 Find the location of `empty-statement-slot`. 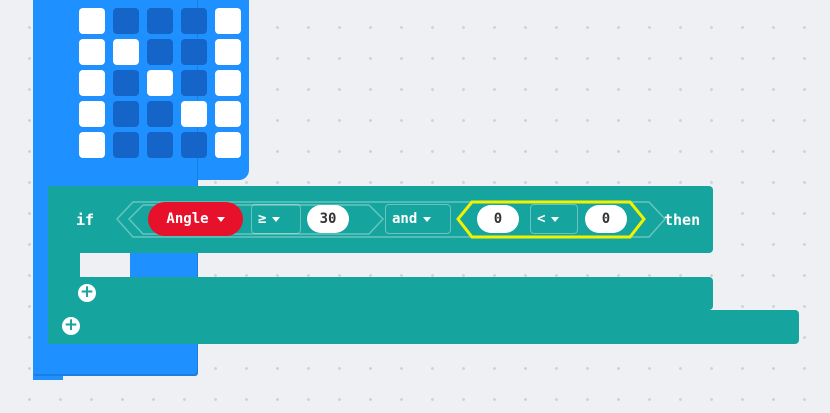

empty-statement-slot is located at coordinates (105, 265).